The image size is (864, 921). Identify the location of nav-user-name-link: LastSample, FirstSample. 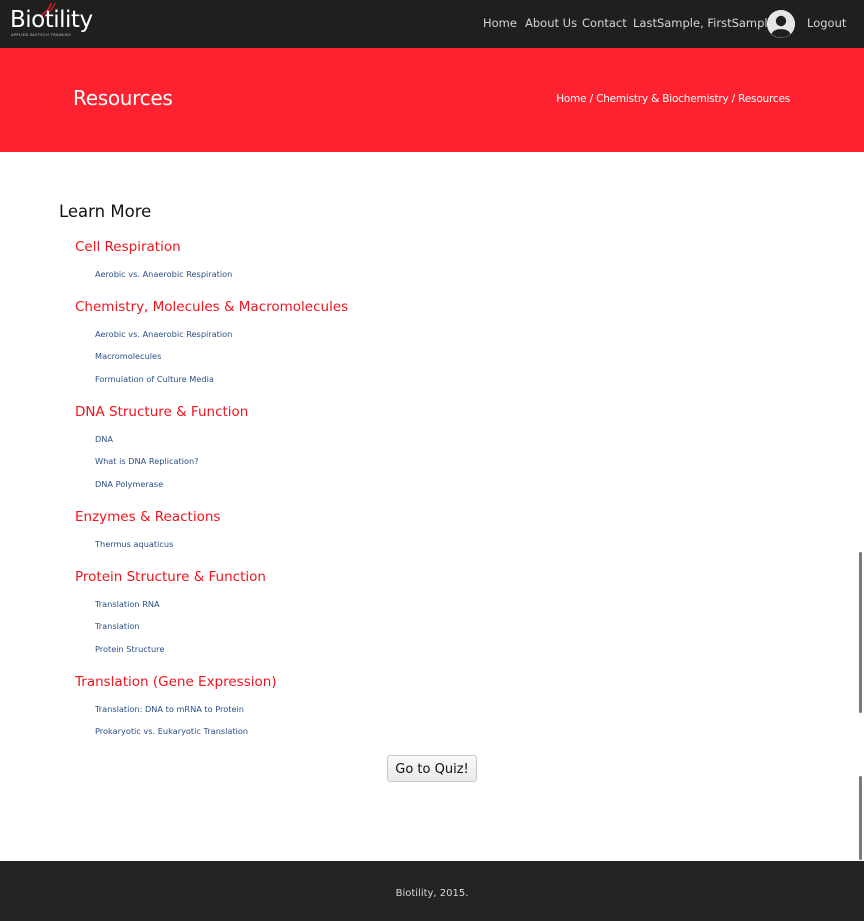
(704, 23).